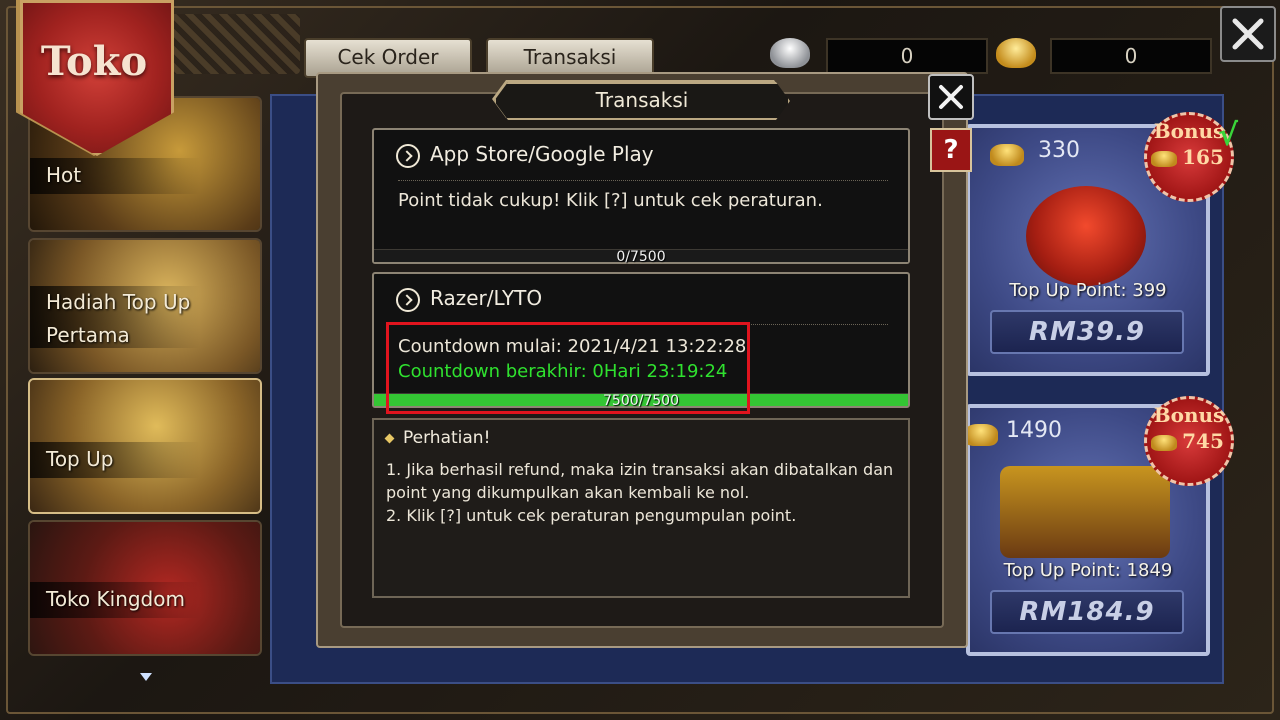 The height and width of the screenshot is (720, 1280). Describe the element at coordinates (64, 175) in the screenshot. I see `sidebar-item-label: Hot` at that location.